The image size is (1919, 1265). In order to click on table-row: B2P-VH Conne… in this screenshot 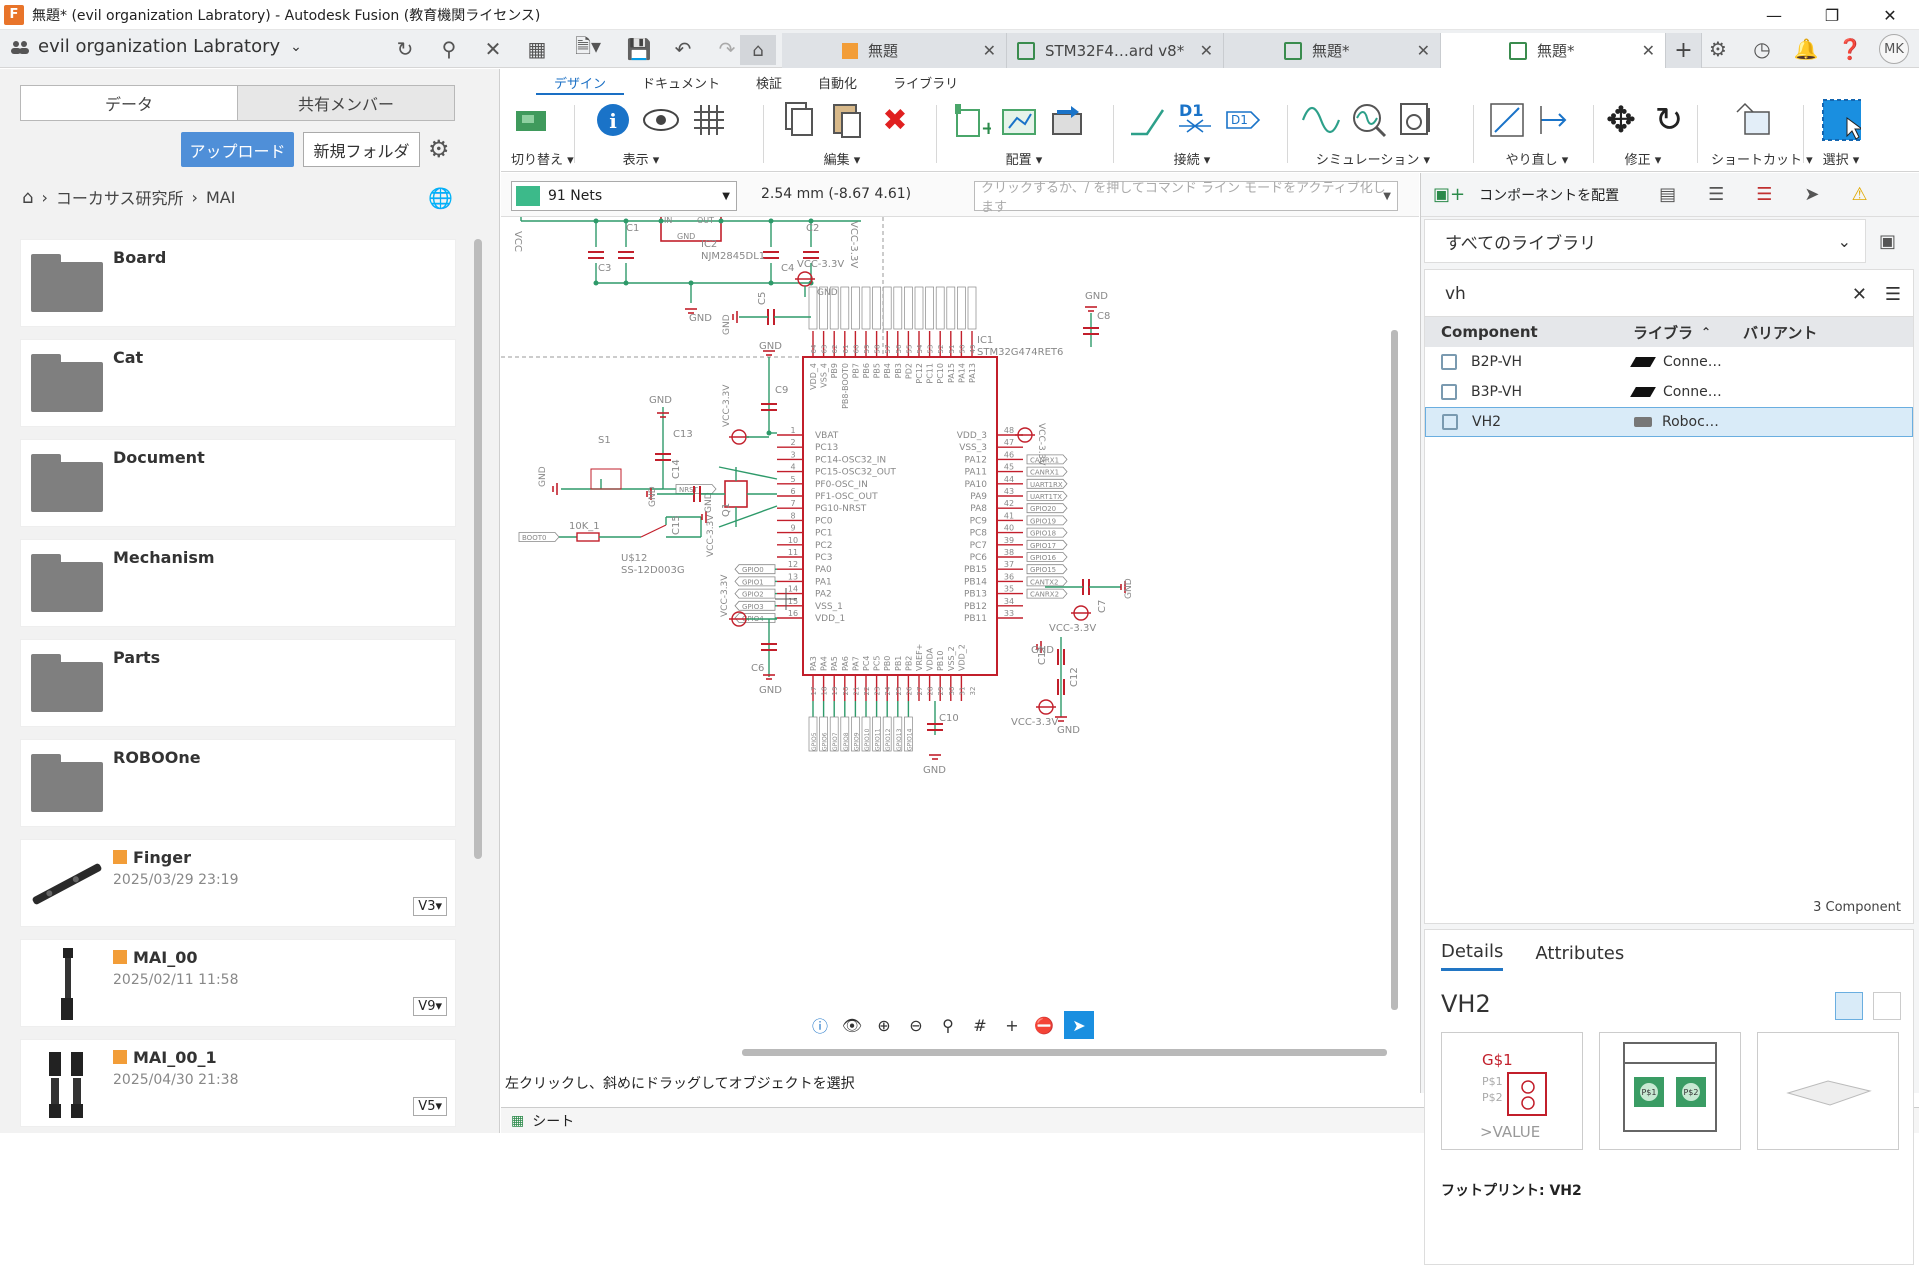, I will do `click(1669, 362)`.